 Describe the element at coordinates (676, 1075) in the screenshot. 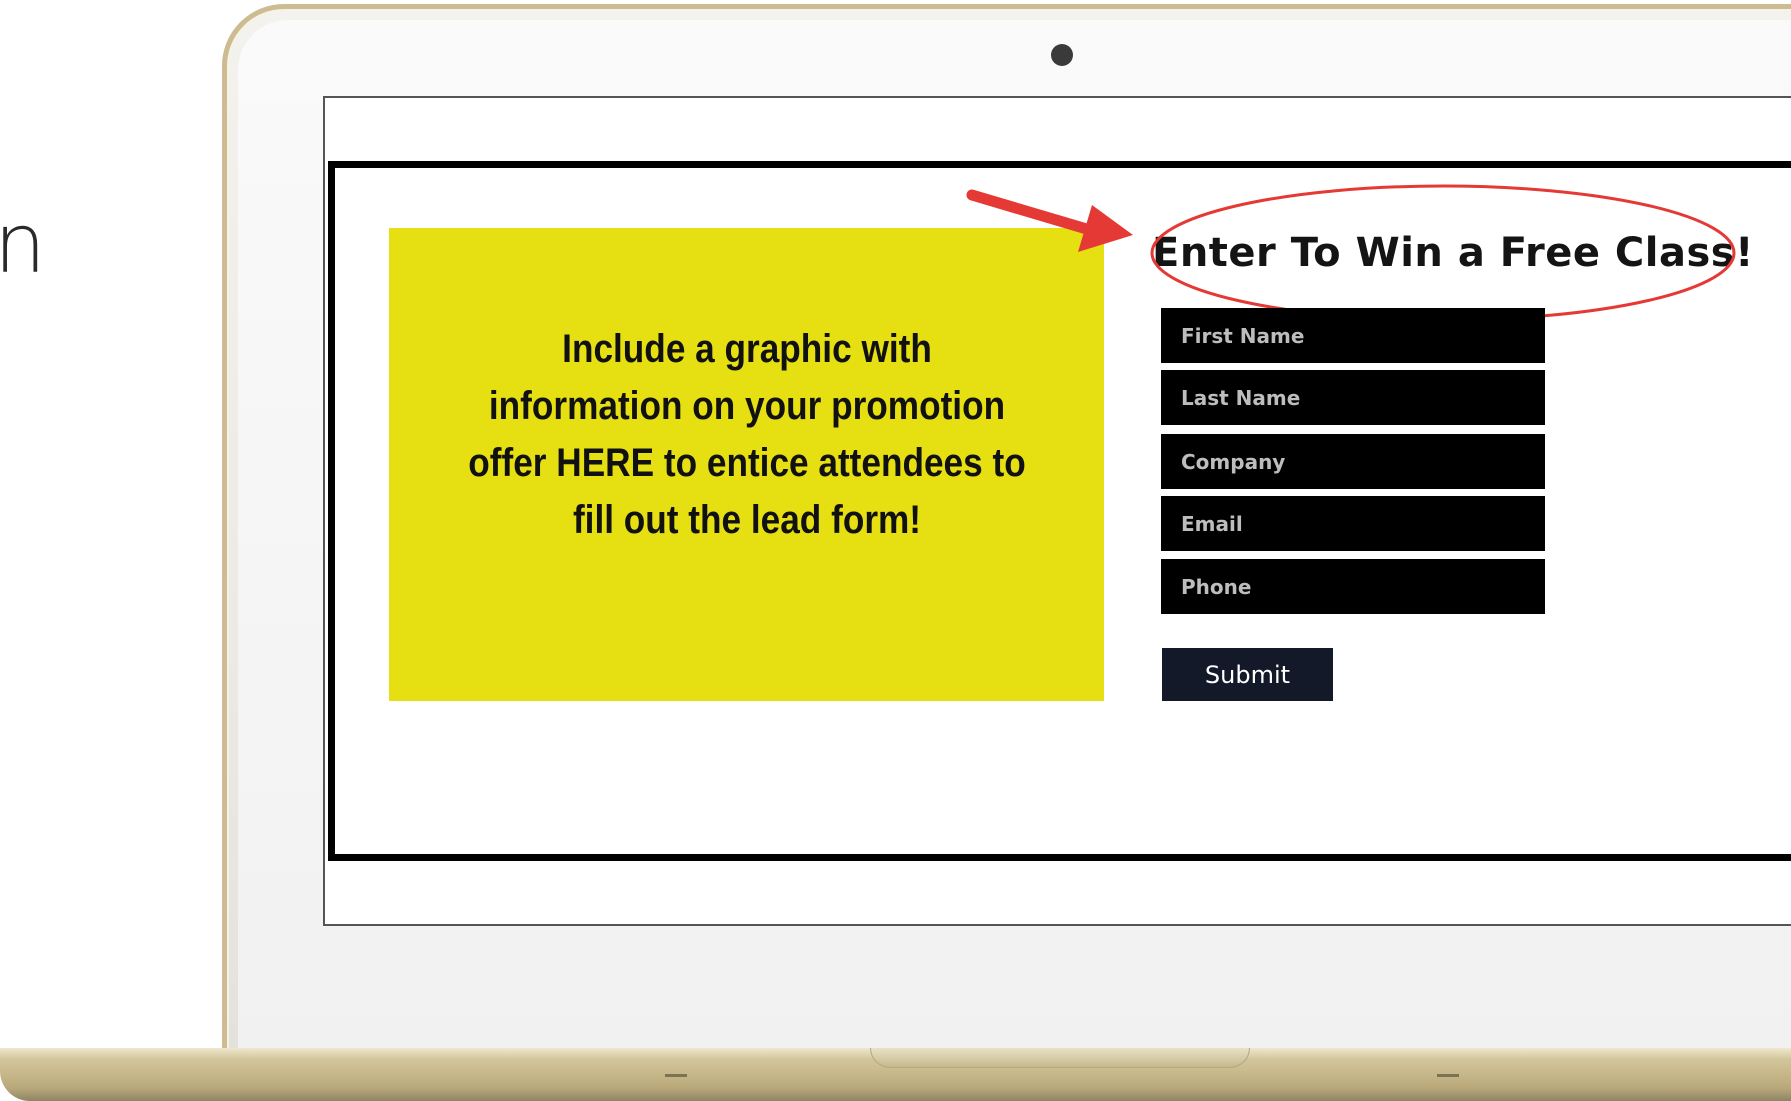

I see `laptop-foot-left` at that location.